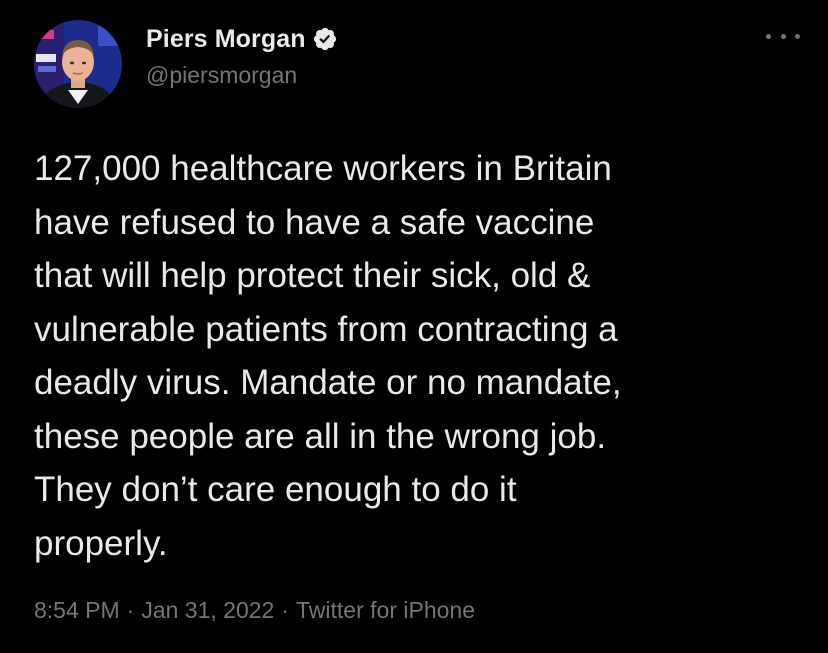 This screenshot has width=828, height=653. Describe the element at coordinates (328, 382) in the screenshot. I see `tweet-text-line: deadly virus. Mandate or no mandate,` at that location.